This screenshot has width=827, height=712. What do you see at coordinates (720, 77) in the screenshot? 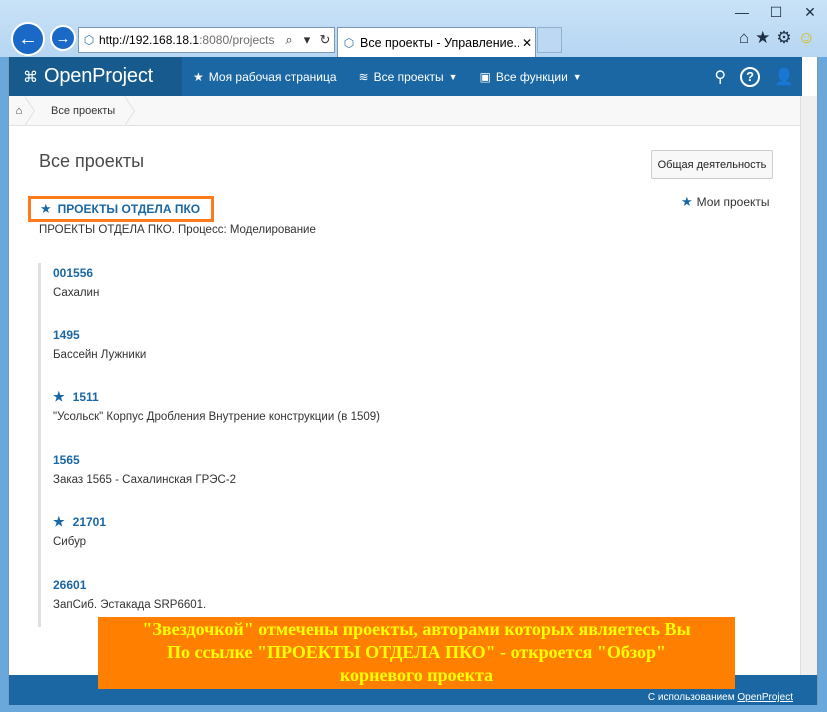
I see `search-icon: ⚲` at bounding box center [720, 77].